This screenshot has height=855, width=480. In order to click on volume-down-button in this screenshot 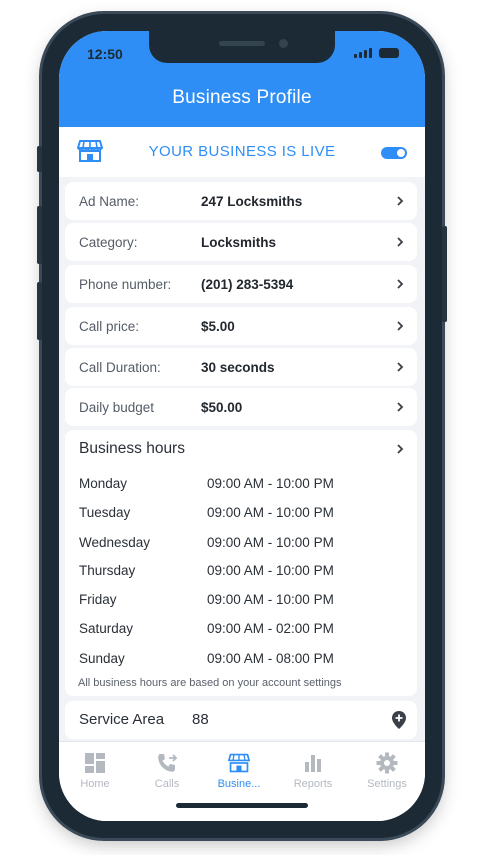, I will do `click(39, 311)`.